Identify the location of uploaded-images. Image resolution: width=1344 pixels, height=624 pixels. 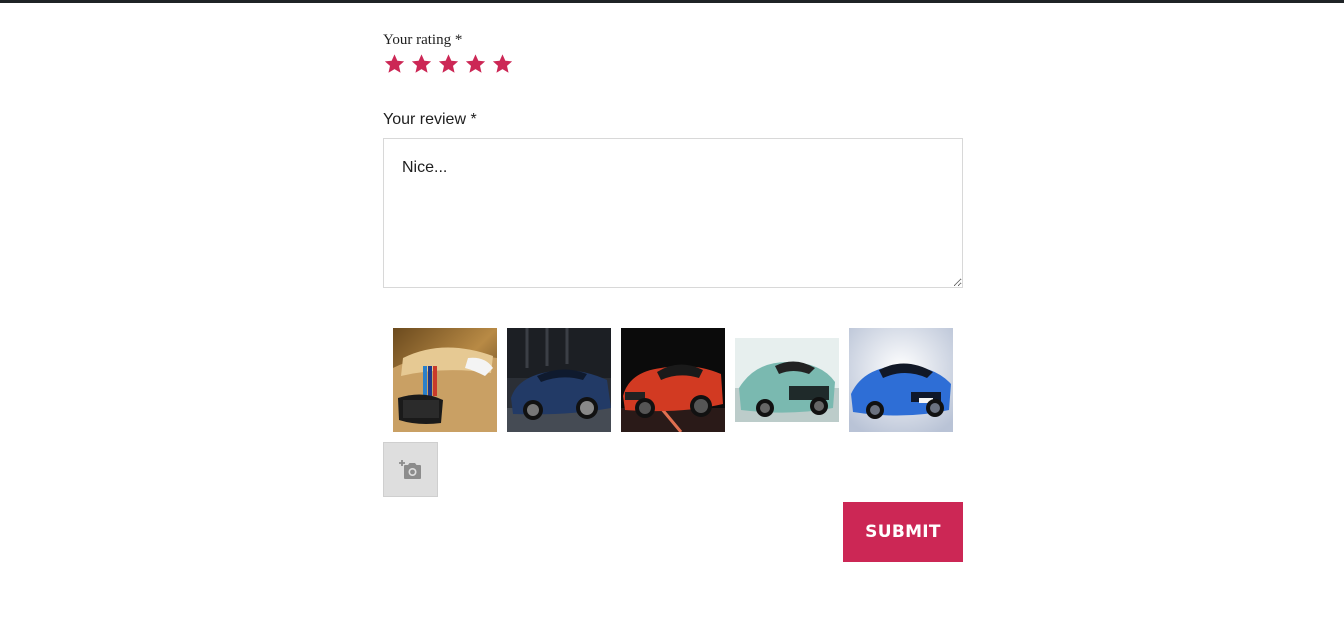
(673, 380).